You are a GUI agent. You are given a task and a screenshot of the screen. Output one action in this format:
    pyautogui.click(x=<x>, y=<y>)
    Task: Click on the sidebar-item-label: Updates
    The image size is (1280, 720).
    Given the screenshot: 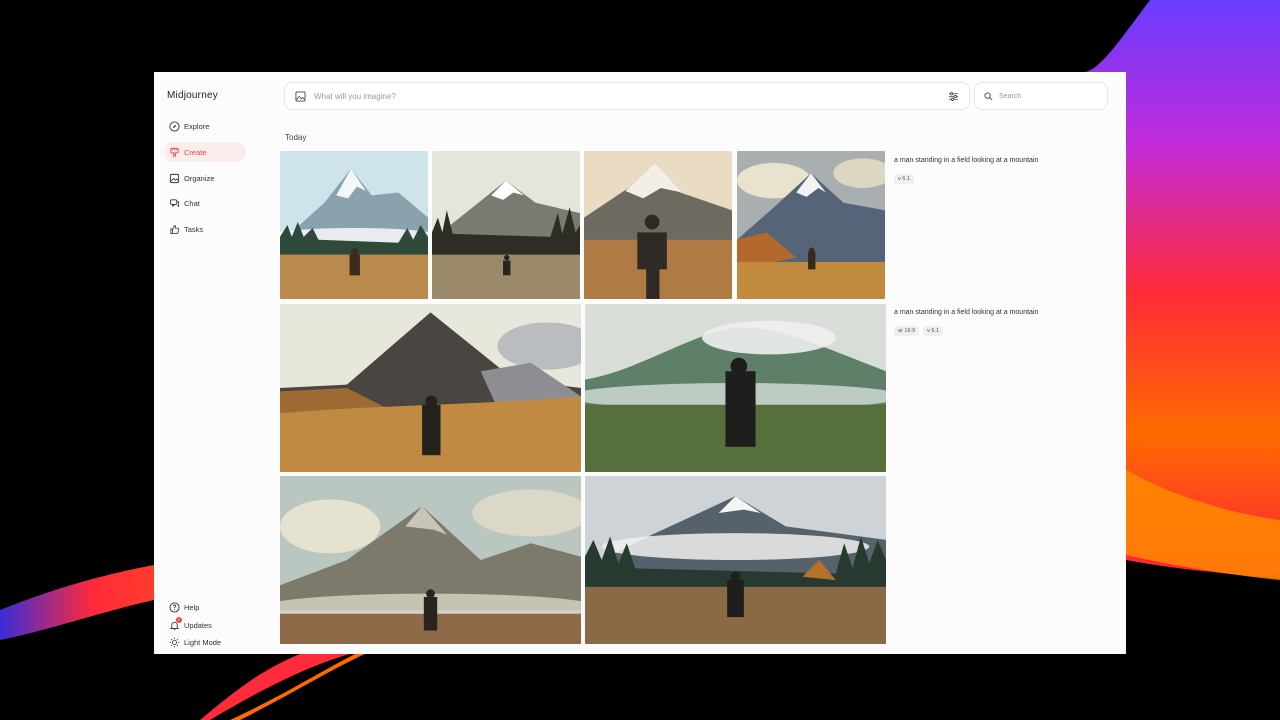 What is the action you would take?
    pyautogui.click(x=198, y=625)
    